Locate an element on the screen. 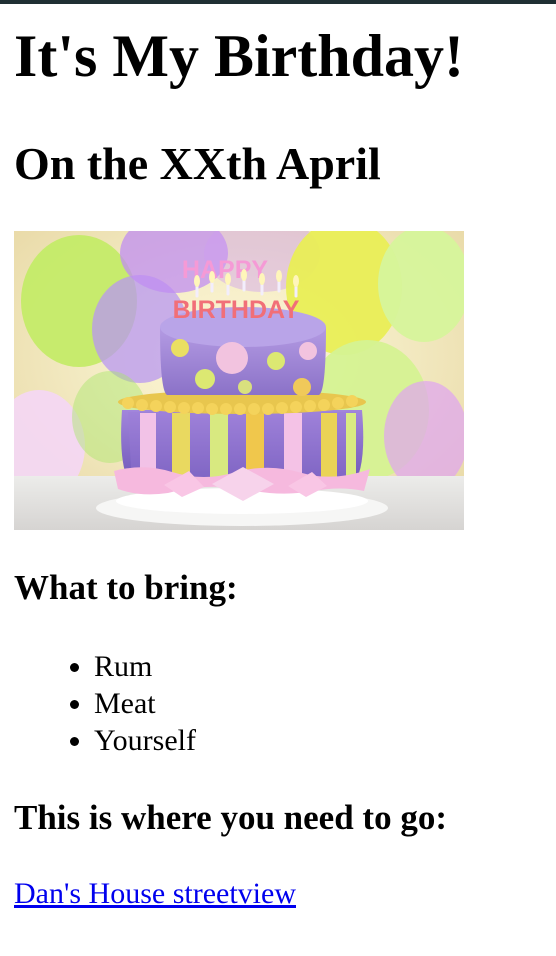 The image size is (556, 956). page-title: It's My Birthday! is located at coordinates (239, 56).